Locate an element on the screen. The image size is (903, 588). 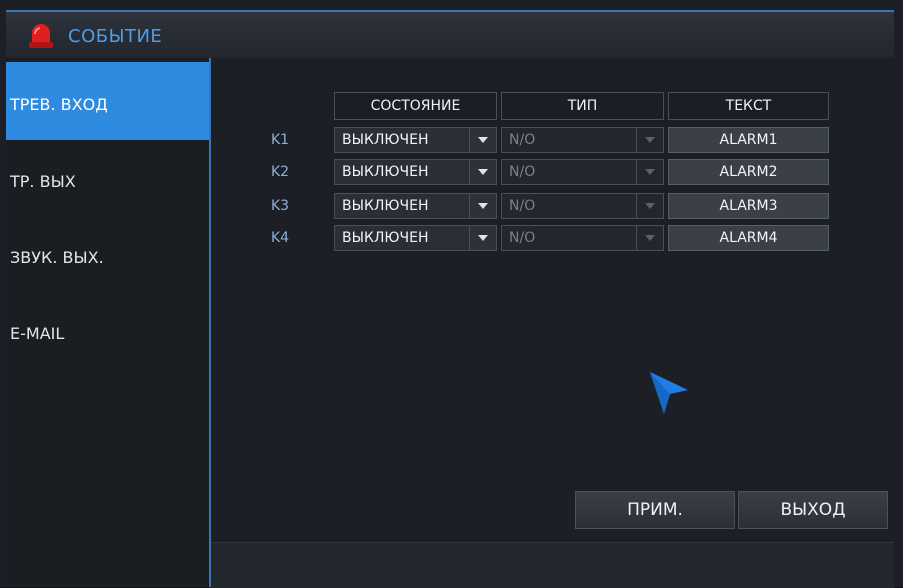
window-title: СОБЫТИЕ is located at coordinates (115, 36).